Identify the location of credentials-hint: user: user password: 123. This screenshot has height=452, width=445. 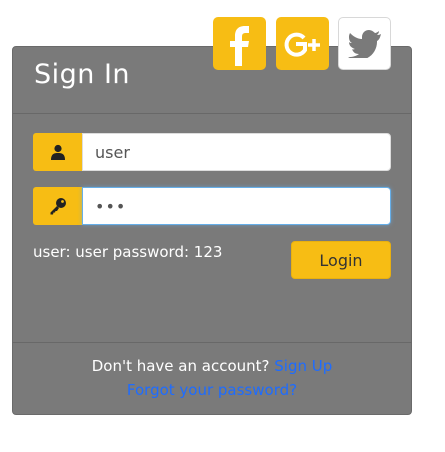
(128, 252).